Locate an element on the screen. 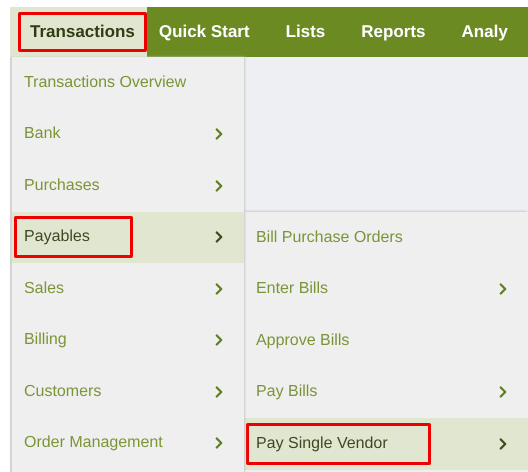 The height and width of the screenshot is (472, 528). menu-item: Bank is located at coordinates (128, 134).